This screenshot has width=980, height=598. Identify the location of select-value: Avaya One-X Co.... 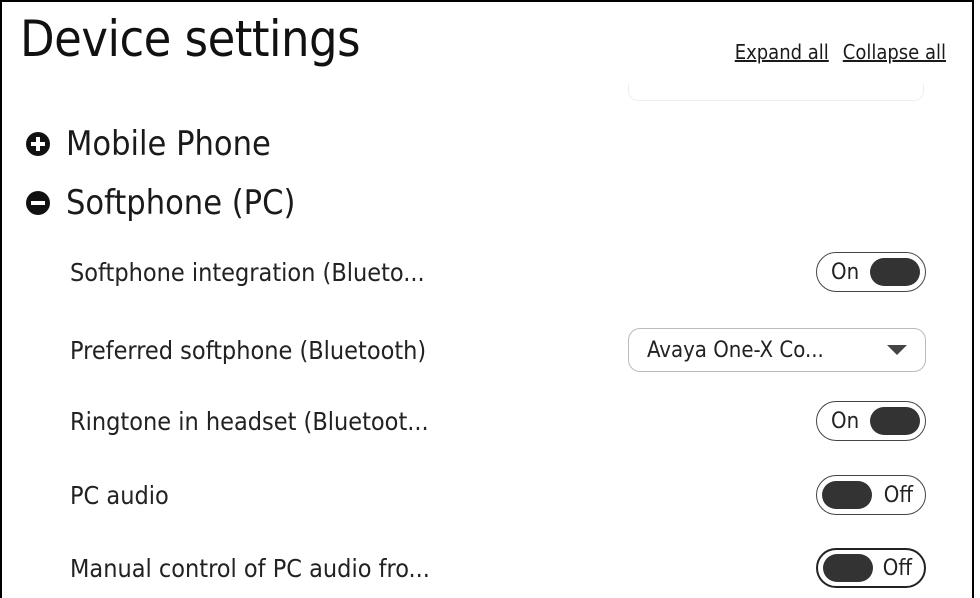
(735, 350).